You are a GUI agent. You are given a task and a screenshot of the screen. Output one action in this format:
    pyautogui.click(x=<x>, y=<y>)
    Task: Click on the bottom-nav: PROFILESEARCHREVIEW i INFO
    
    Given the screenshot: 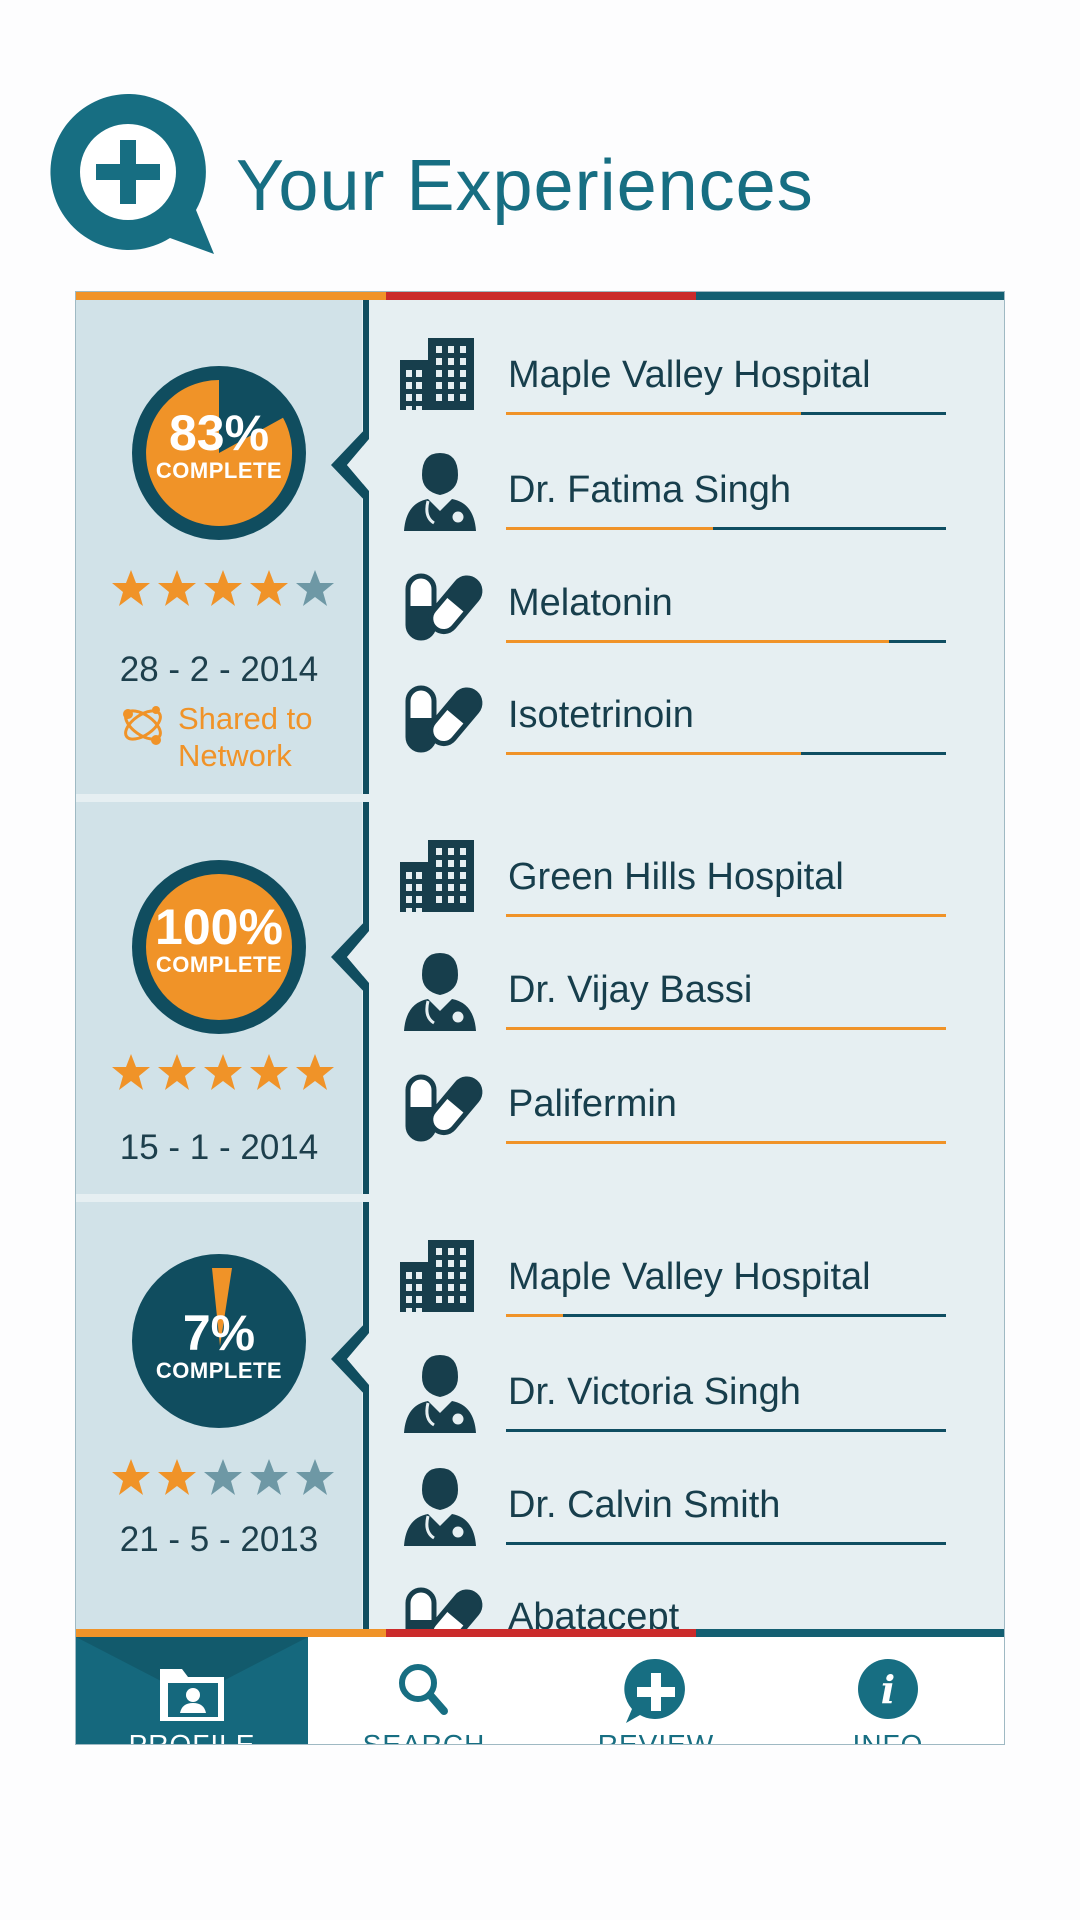 What is the action you would take?
    pyautogui.click(x=540, y=1690)
    